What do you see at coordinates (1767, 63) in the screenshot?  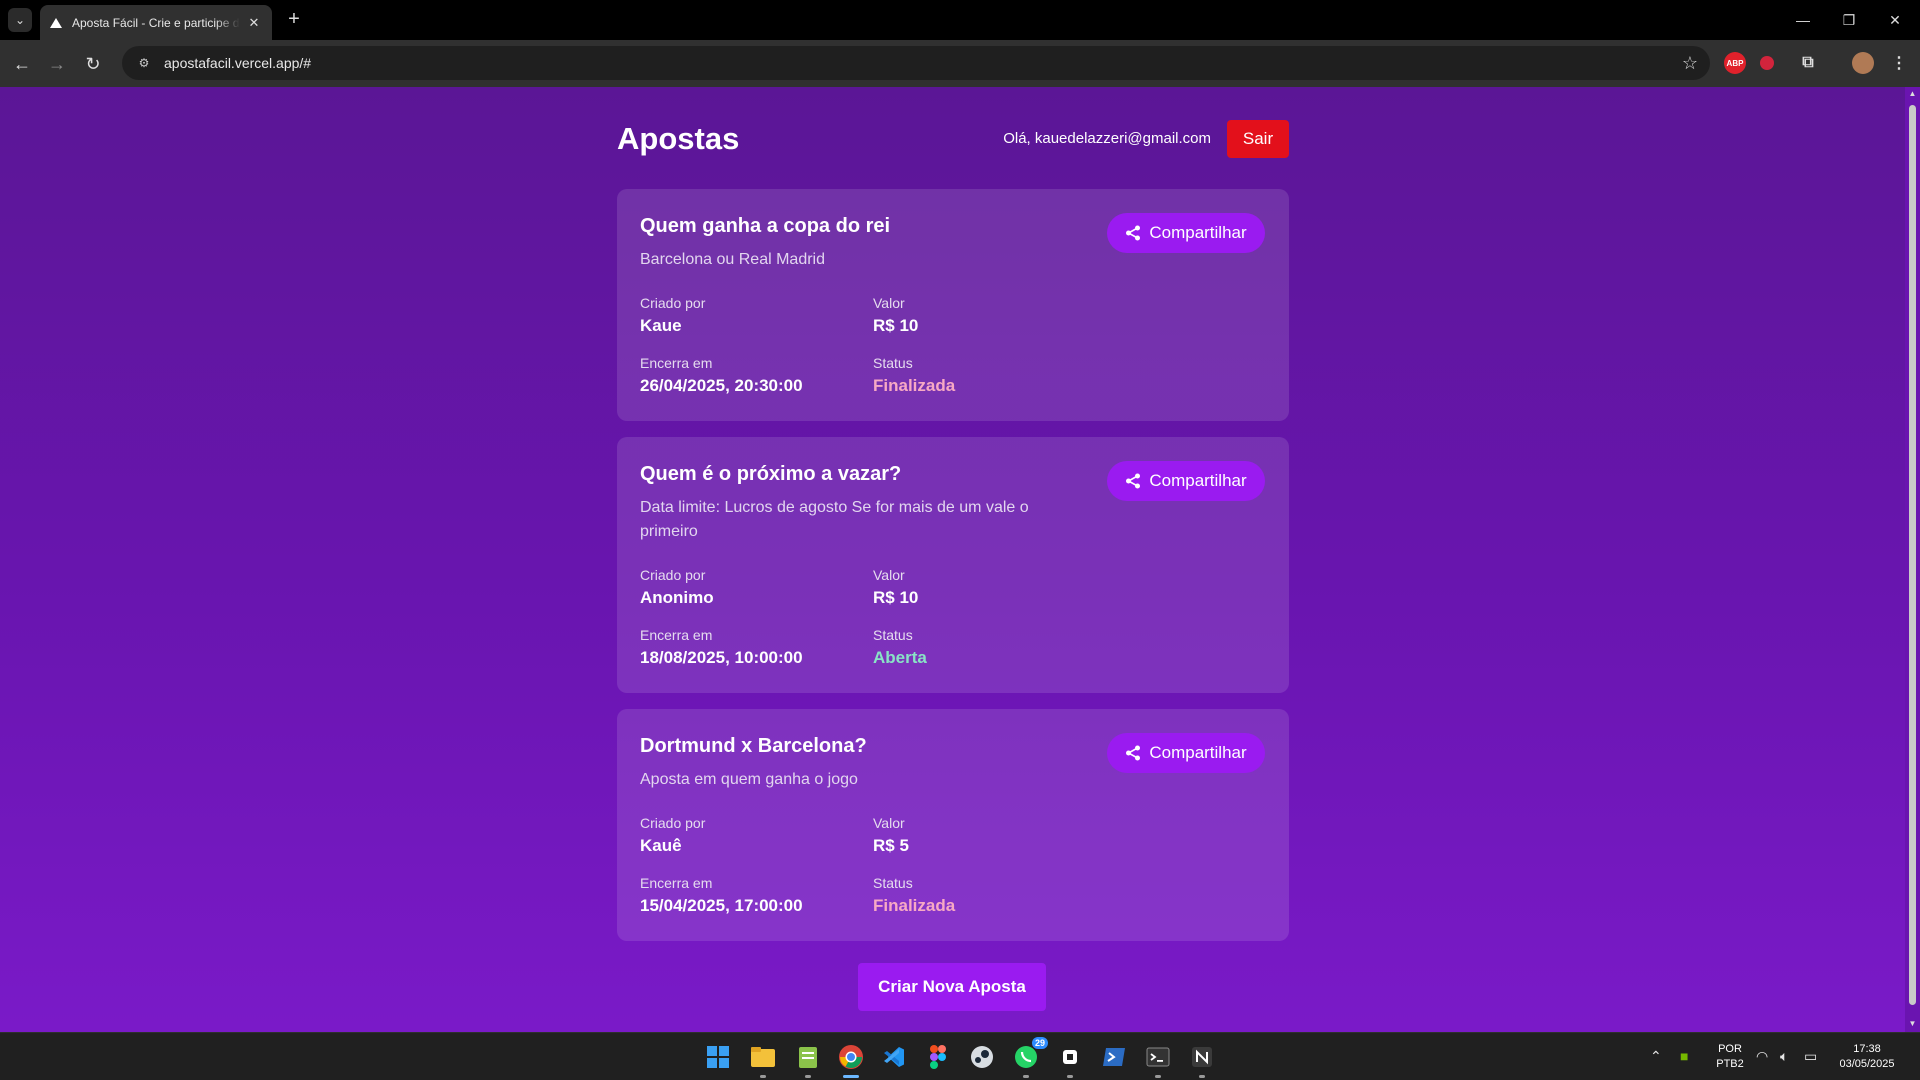 I see `record-icon` at bounding box center [1767, 63].